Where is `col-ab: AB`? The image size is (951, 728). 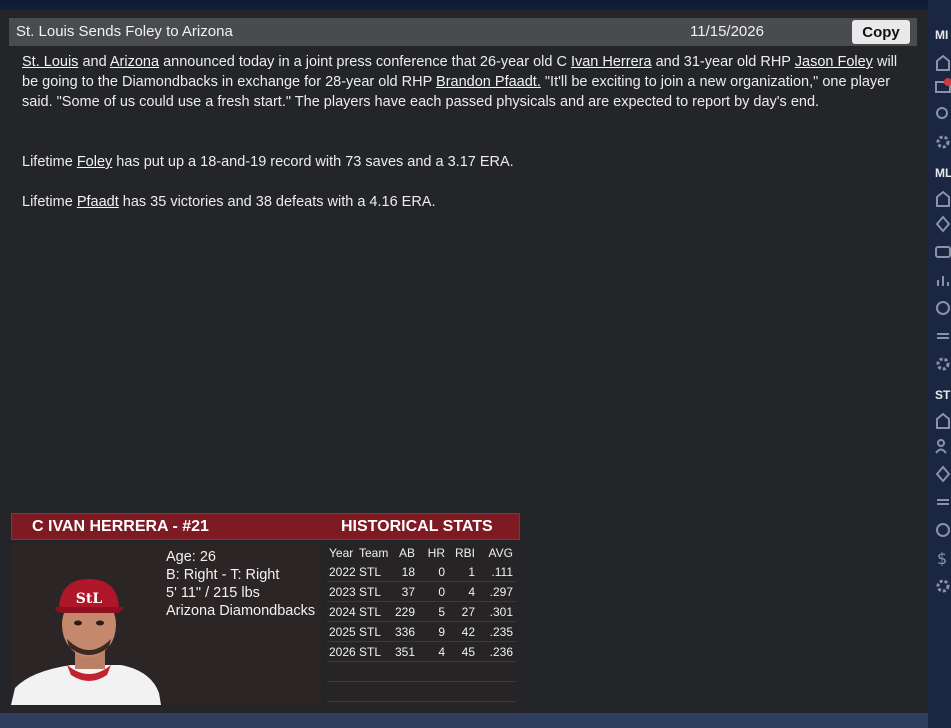 col-ab: AB is located at coordinates (406, 552).